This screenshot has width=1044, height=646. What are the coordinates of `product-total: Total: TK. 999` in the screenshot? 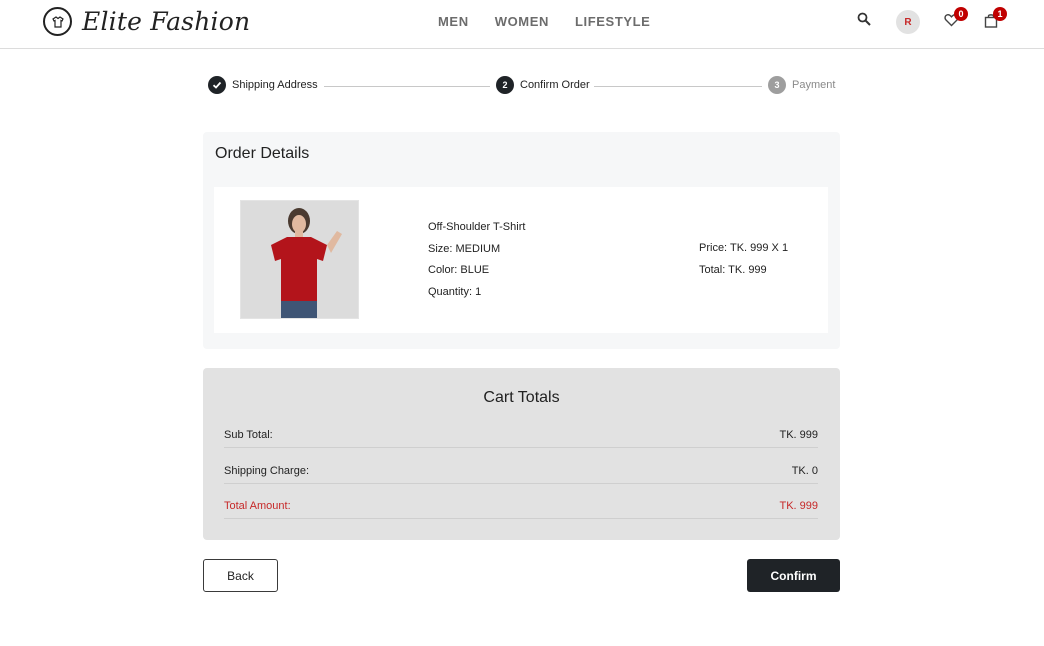 It's located at (733, 269).